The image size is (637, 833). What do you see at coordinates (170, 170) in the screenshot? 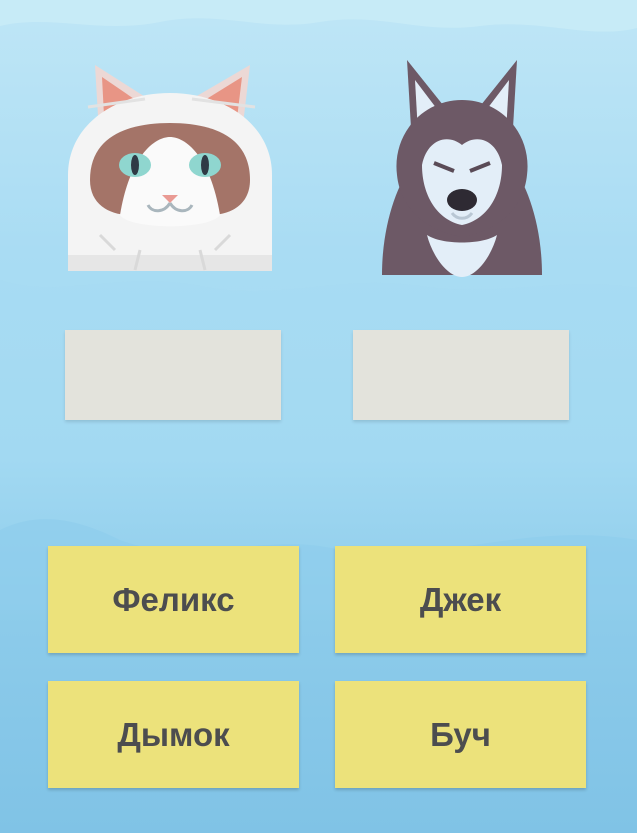
I see `cat-face-icon` at bounding box center [170, 170].